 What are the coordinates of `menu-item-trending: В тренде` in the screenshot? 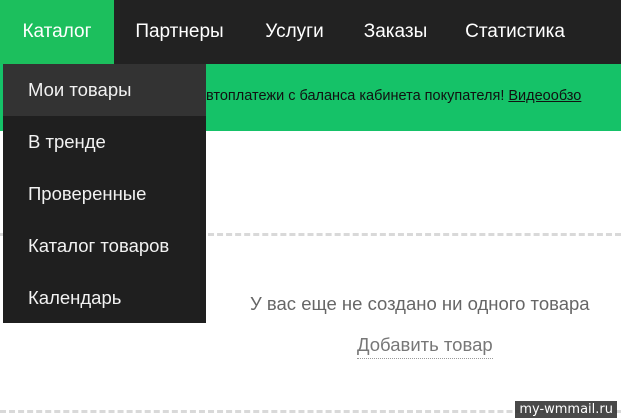 It's located at (104, 142).